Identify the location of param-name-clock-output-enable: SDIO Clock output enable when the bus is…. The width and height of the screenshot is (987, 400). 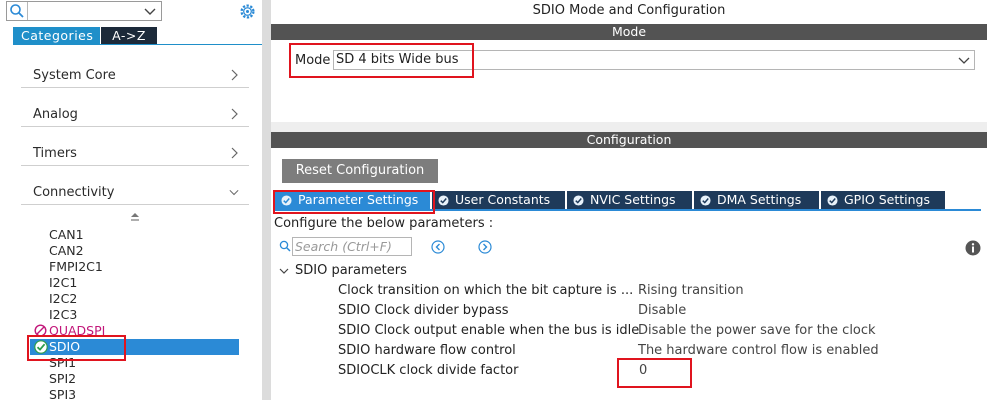
(488, 330).